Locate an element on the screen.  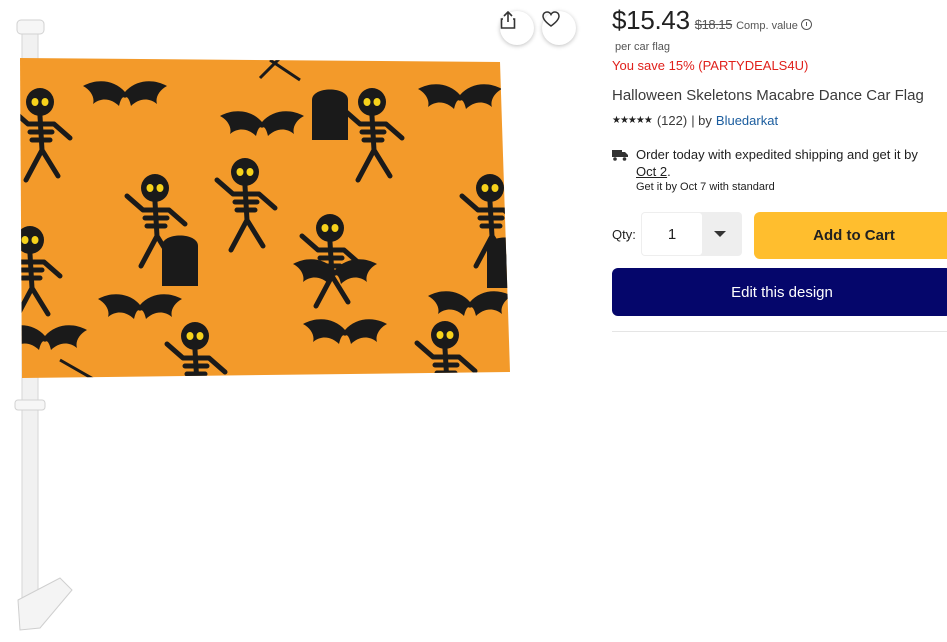
favorite-button is located at coordinates (559, 28).